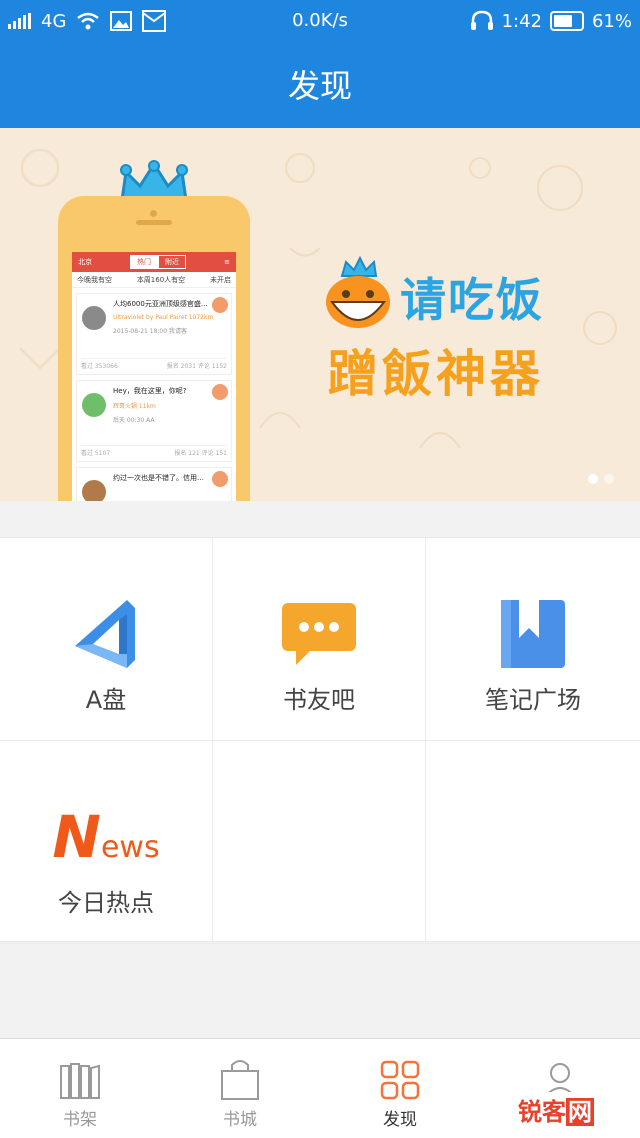  I want to click on nav-tab-bookshelf: 书架, so click(80, 1093).